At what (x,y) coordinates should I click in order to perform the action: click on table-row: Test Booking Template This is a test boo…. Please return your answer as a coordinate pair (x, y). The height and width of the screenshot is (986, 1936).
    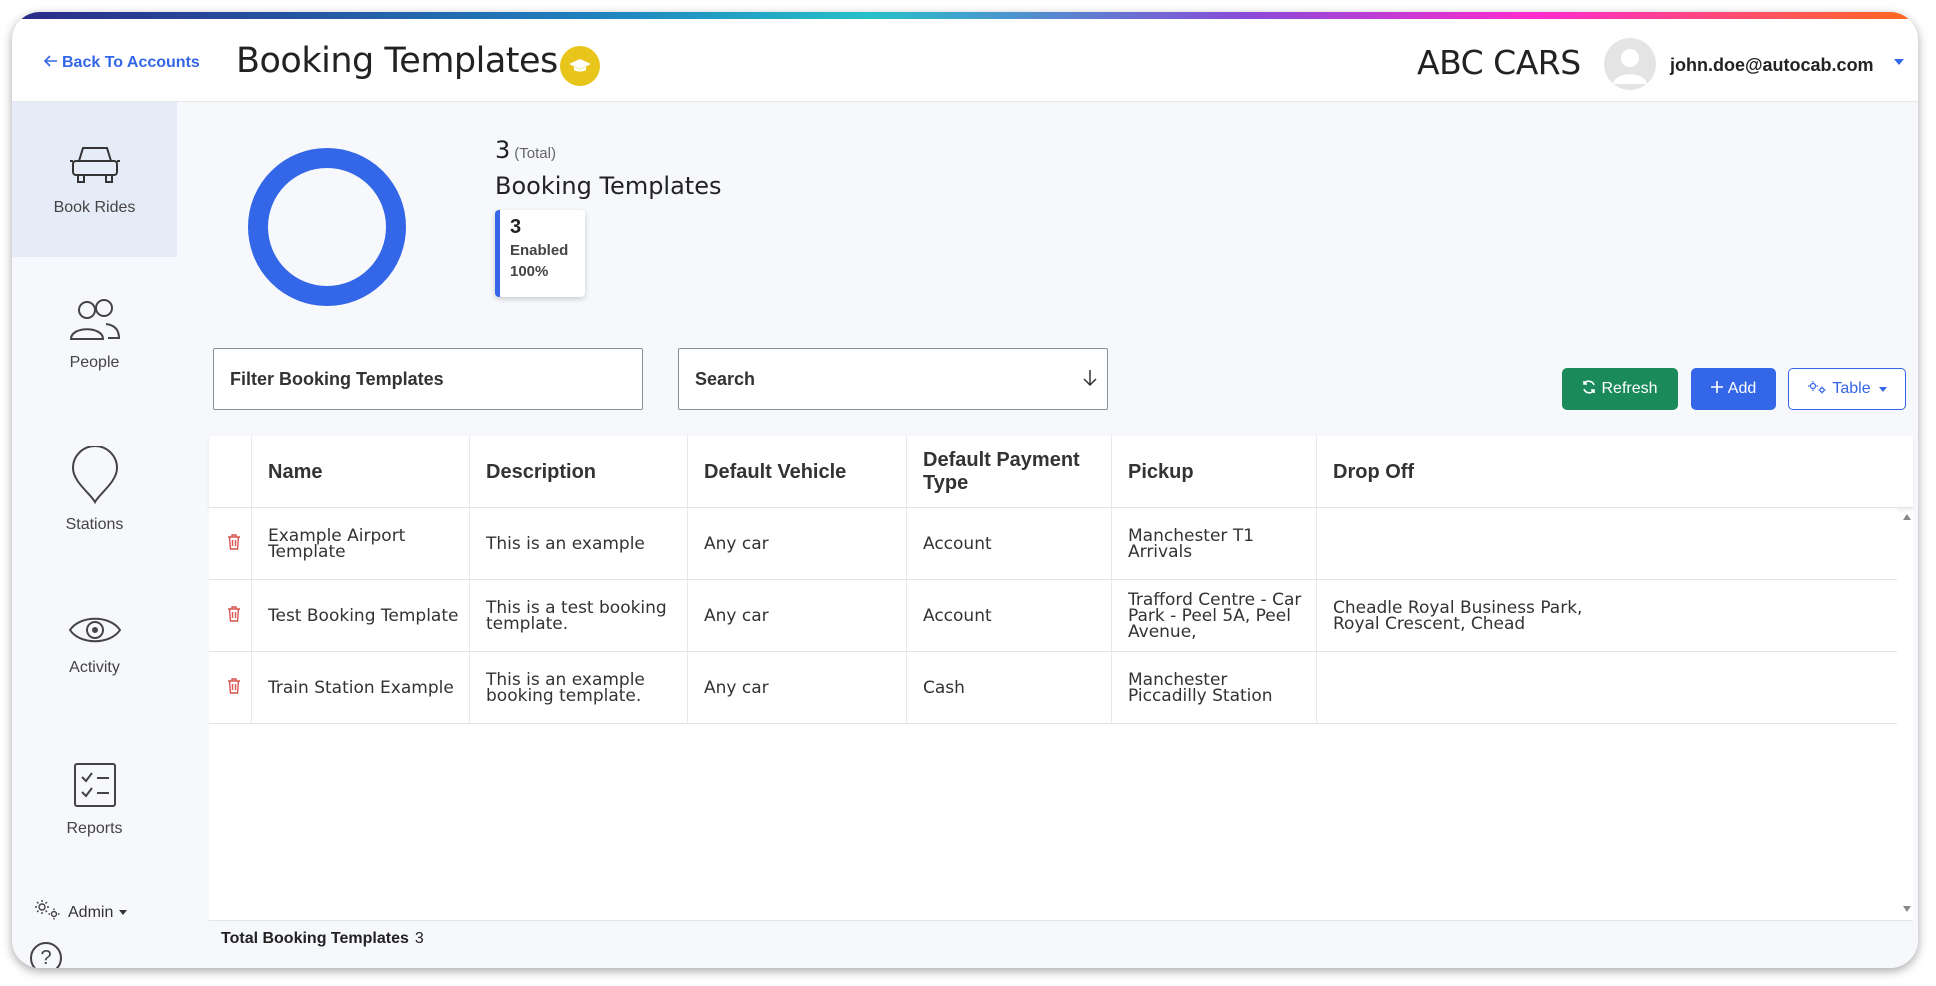
    Looking at the image, I should click on (1053, 616).